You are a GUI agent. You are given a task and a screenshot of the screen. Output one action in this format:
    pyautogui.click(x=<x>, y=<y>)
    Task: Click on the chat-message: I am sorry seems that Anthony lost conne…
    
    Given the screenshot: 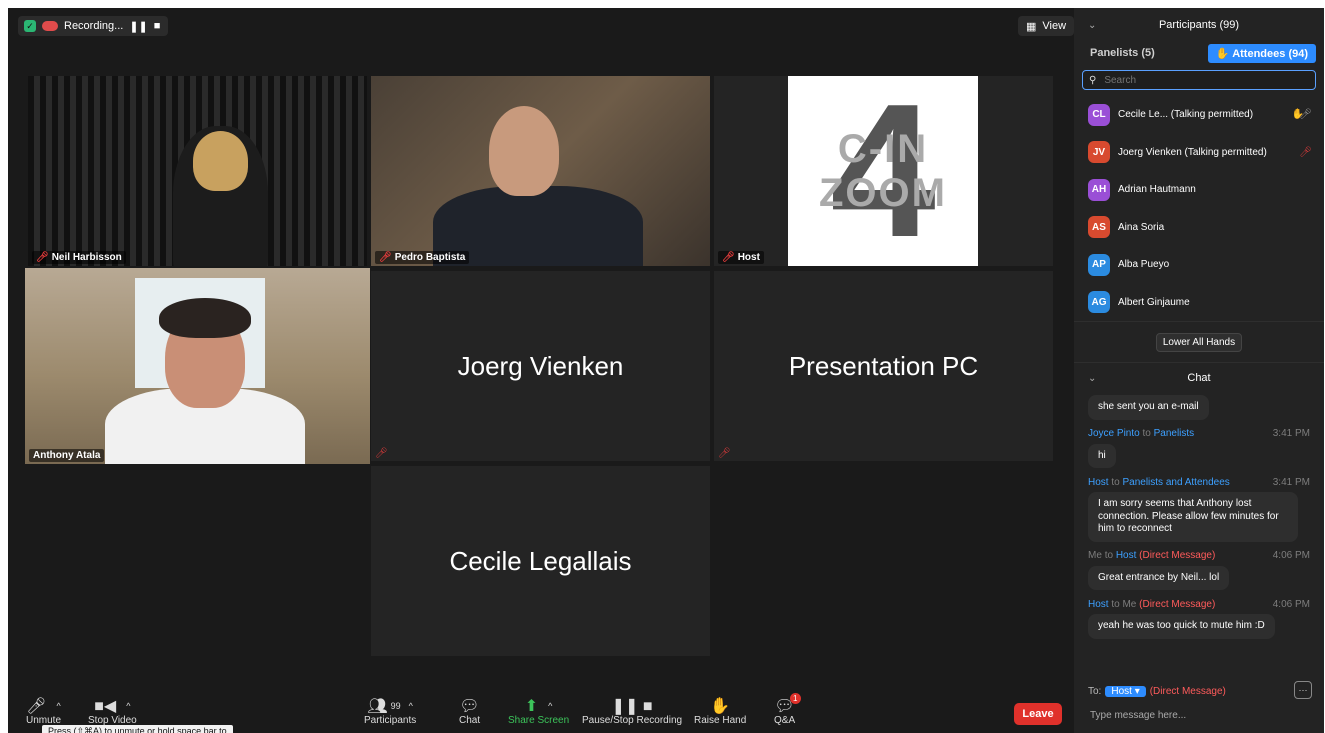 What is the action you would take?
    pyautogui.click(x=1193, y=517)
    